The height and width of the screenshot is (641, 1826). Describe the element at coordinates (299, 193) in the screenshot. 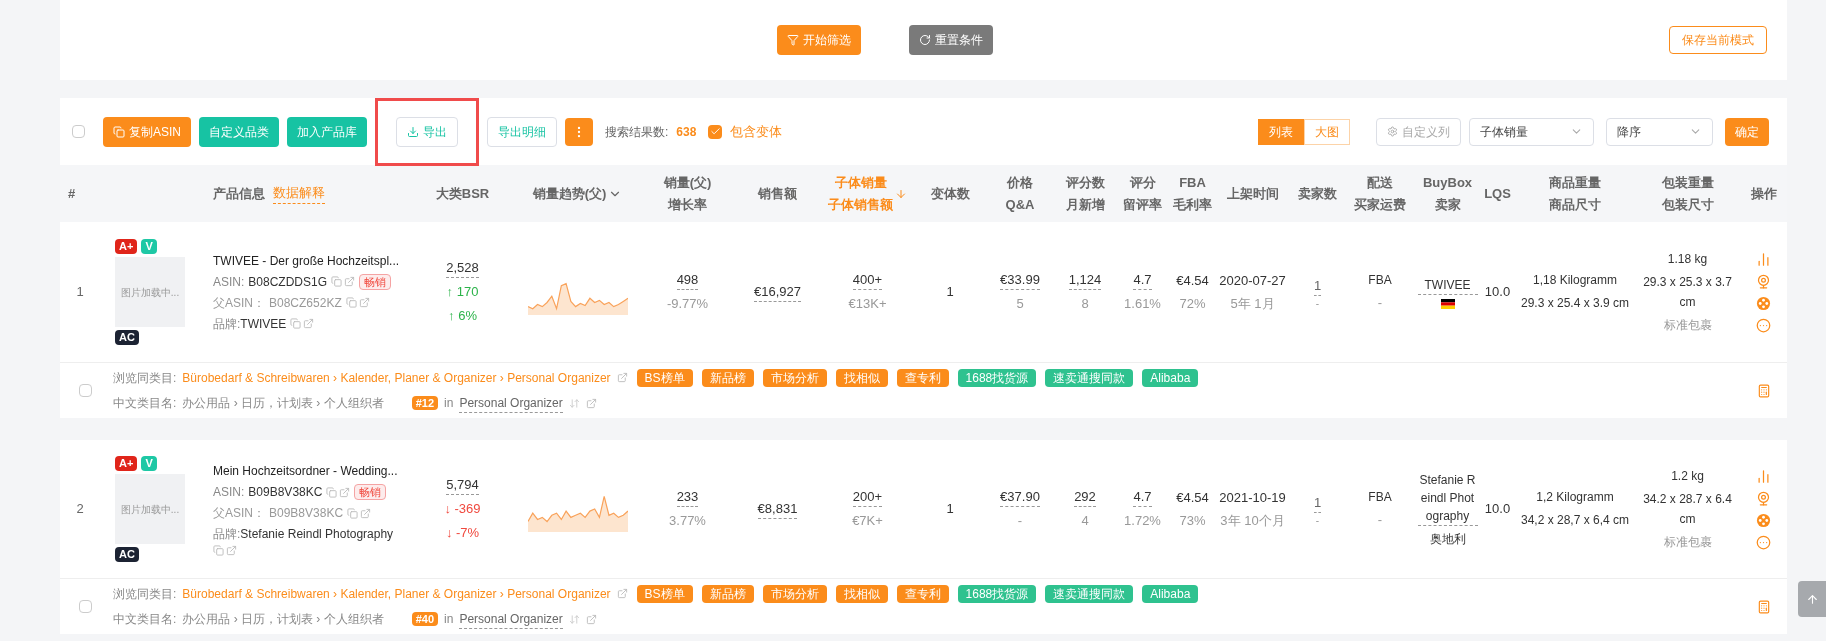

I see `data-explanation-link: 数据解释` at that location.